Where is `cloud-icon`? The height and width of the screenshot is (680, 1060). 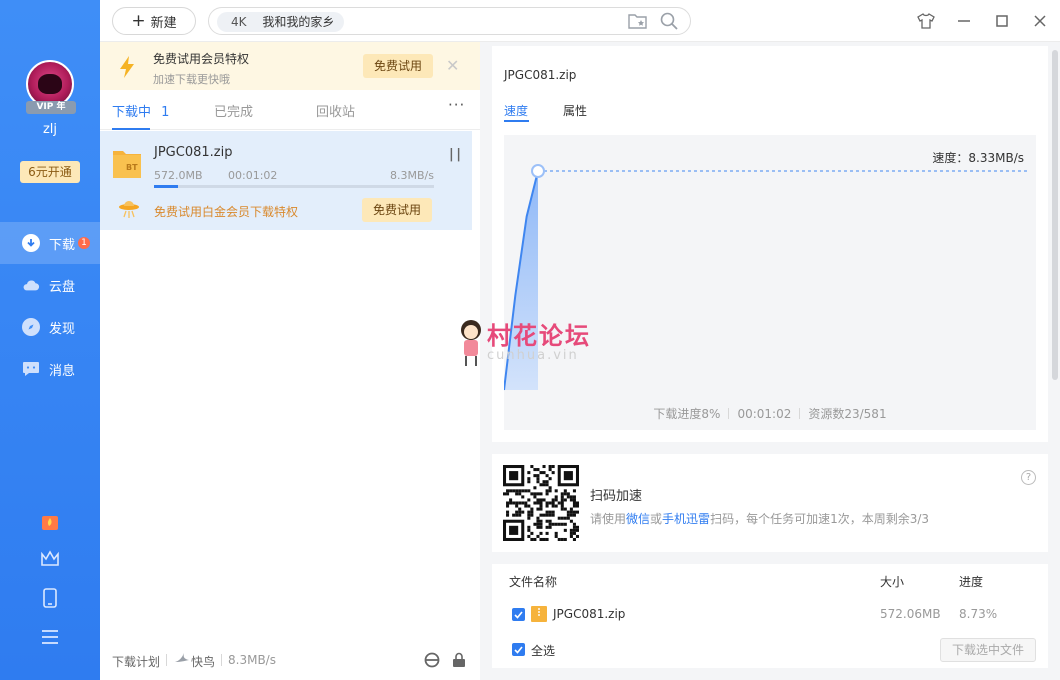 cloud-icon is located at coordinates (31, 285).